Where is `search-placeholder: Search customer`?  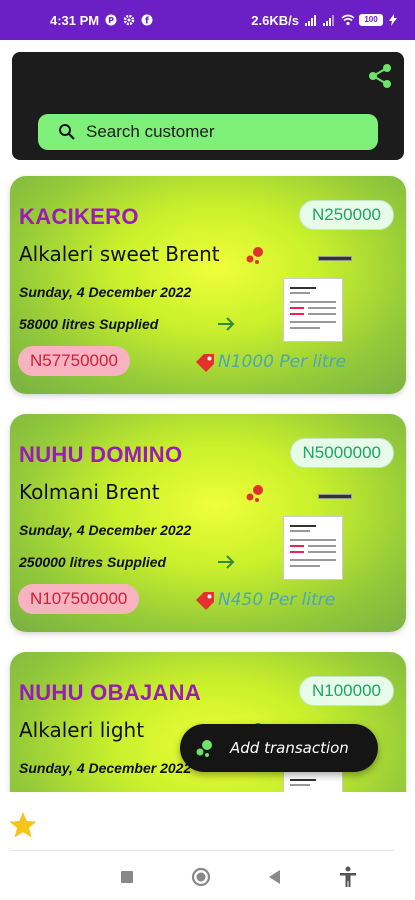
search-placeholder: Search customer is located at coordinates (150, 131).